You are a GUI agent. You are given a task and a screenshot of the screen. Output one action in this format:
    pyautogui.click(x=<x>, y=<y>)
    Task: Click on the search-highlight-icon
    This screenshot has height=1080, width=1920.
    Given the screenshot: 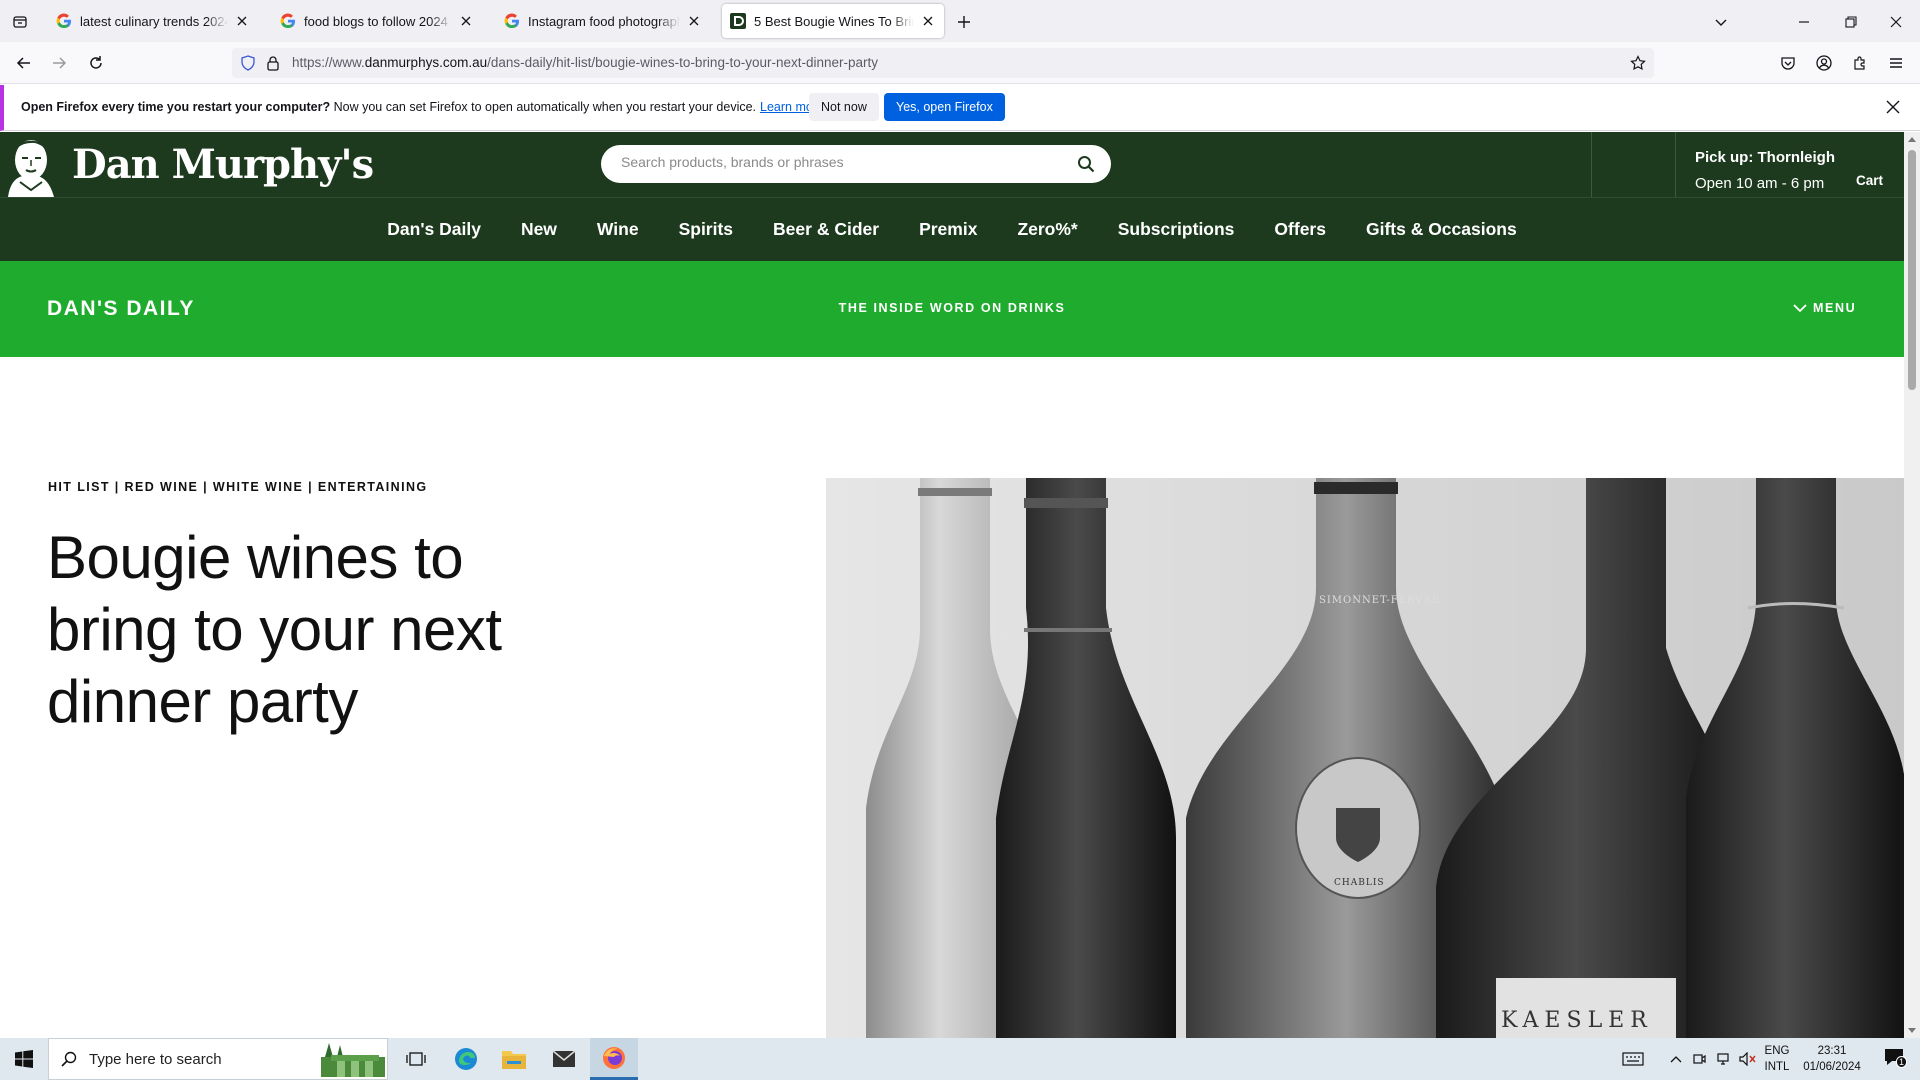 What is the action you would take?
    pyautogui.click(x=353, y=1060)
    